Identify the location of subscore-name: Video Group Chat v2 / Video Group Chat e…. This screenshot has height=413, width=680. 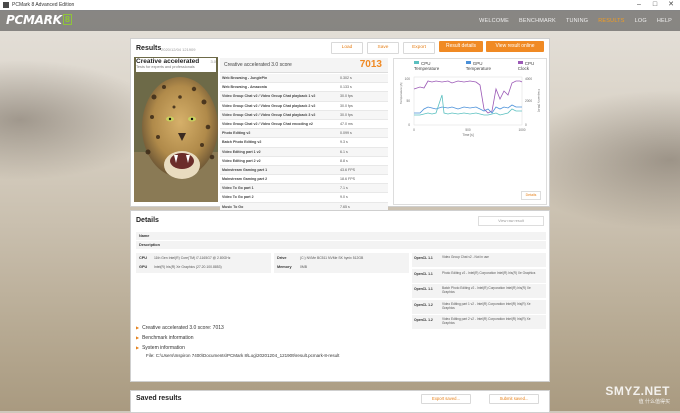
(267, 123).